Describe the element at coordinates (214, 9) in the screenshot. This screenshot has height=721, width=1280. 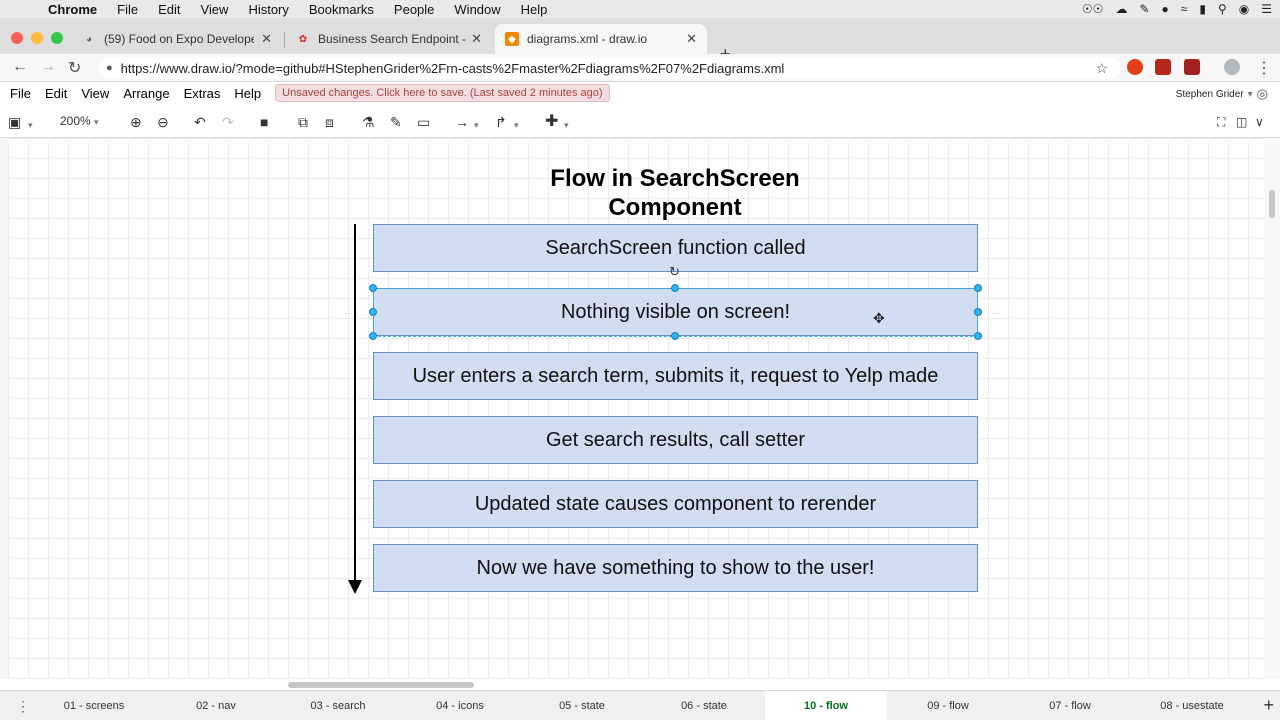
I see `menu-view: View` at that location.